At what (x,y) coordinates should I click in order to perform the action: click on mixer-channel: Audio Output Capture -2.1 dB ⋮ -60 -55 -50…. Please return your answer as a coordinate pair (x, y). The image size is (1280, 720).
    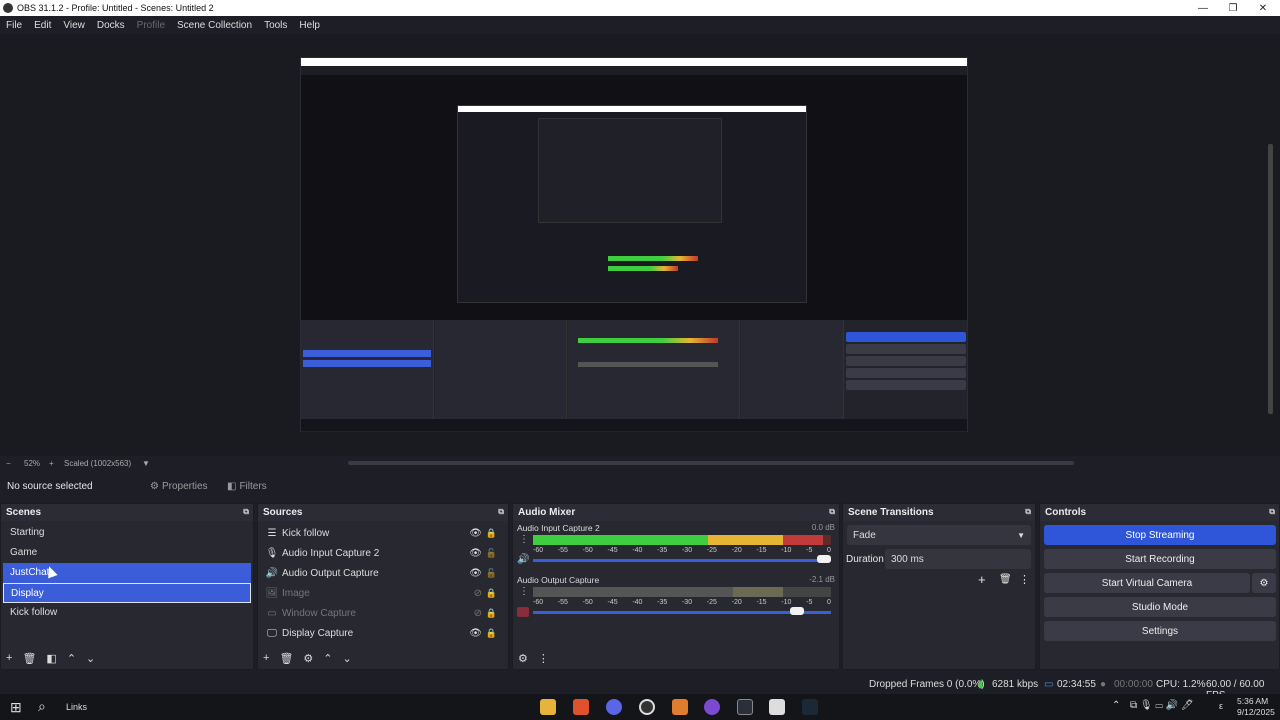
    Looking at the image, I should click on (676, 599).